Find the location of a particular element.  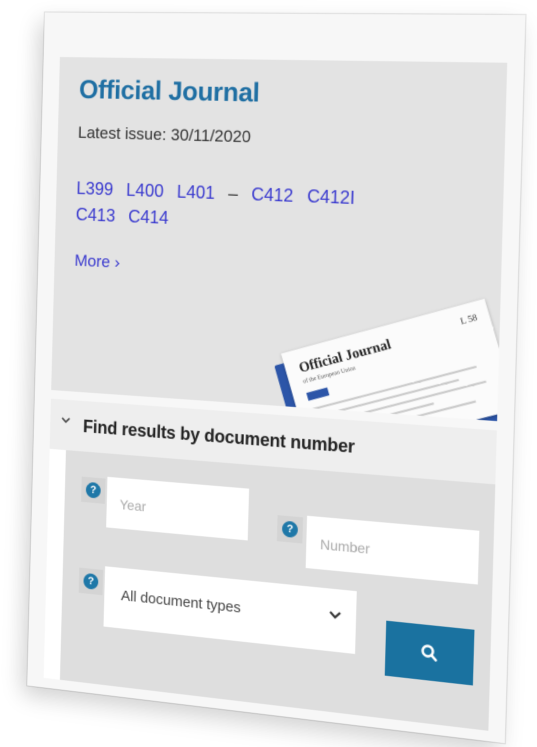

issue-link-c412i: C412I is located at coordinates (331, 197).